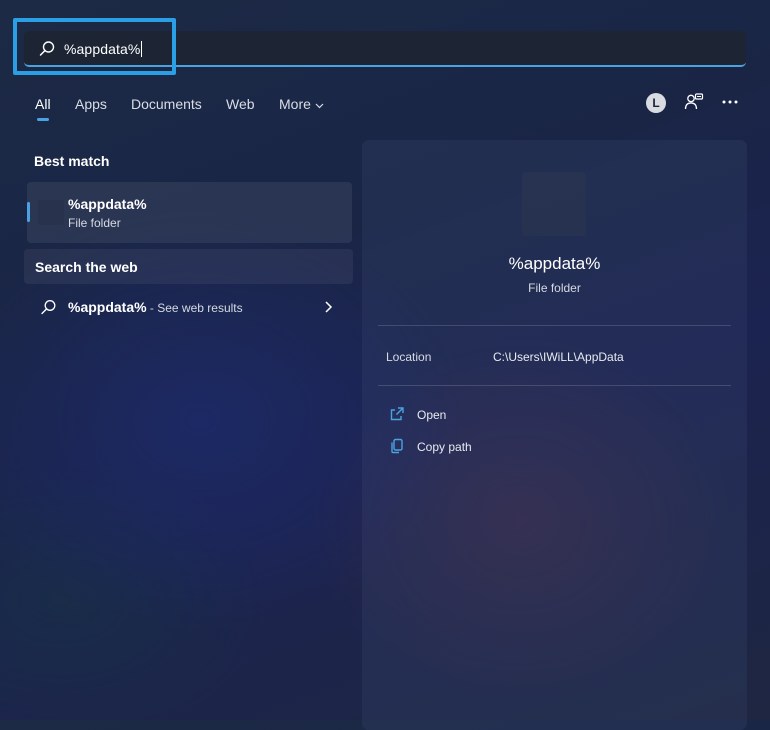 This screenshot has width=770, height=730. Describe the element at coordinates (397, 446) in the screenshot. I see `copy-icon` at that location.